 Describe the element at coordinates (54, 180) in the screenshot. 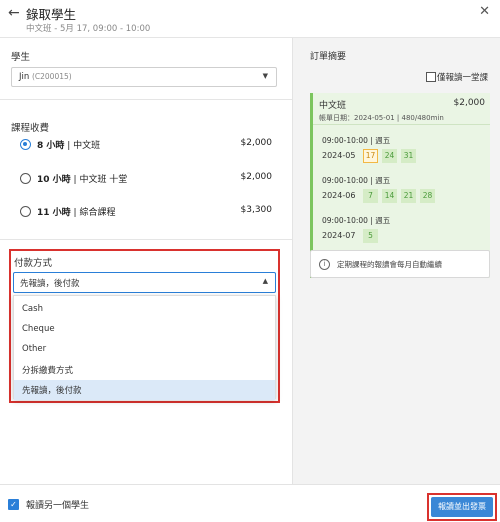

I see `fee-hours: 10 小時` at that location.